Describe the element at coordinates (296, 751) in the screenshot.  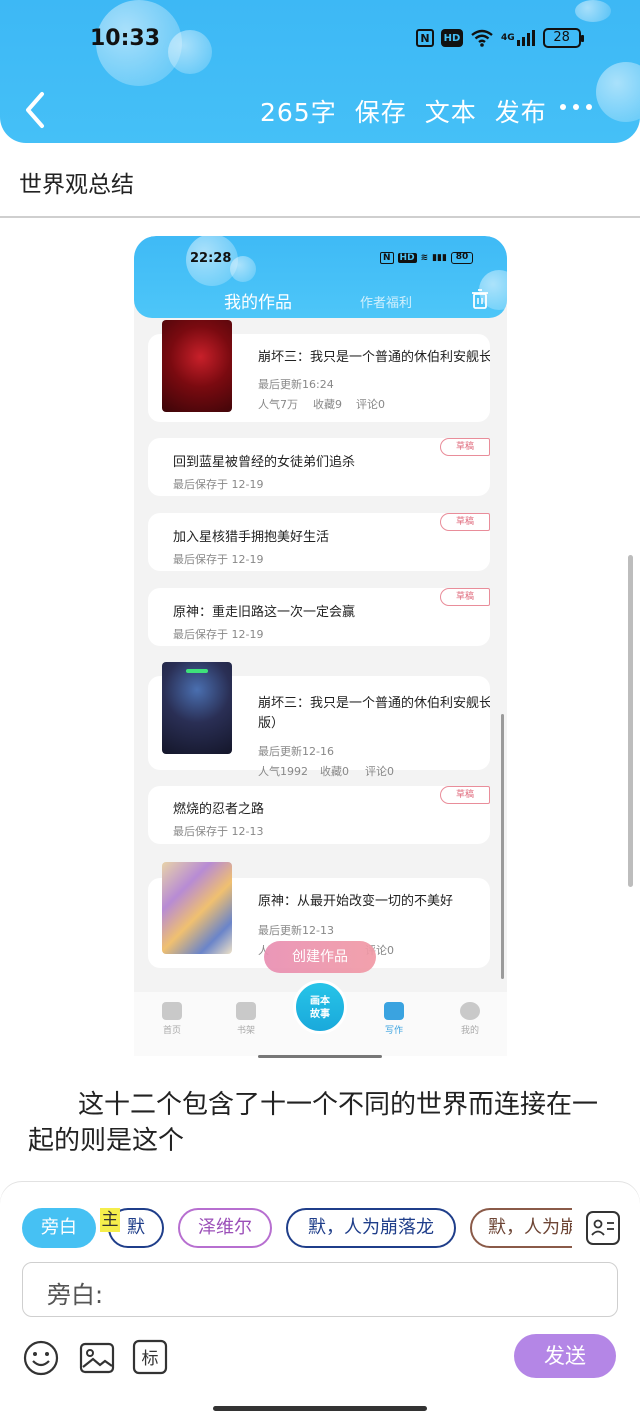
I see `work-updated: 最后更新12-16` at that location.